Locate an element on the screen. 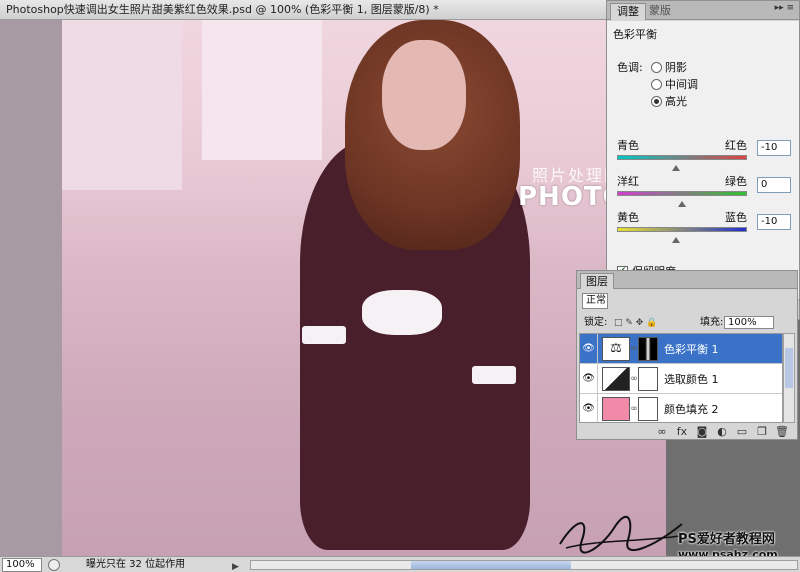 The height and width of the screenshot is (572, 800). tone-option-label: 阴影 is located at coordinates (676, 67).